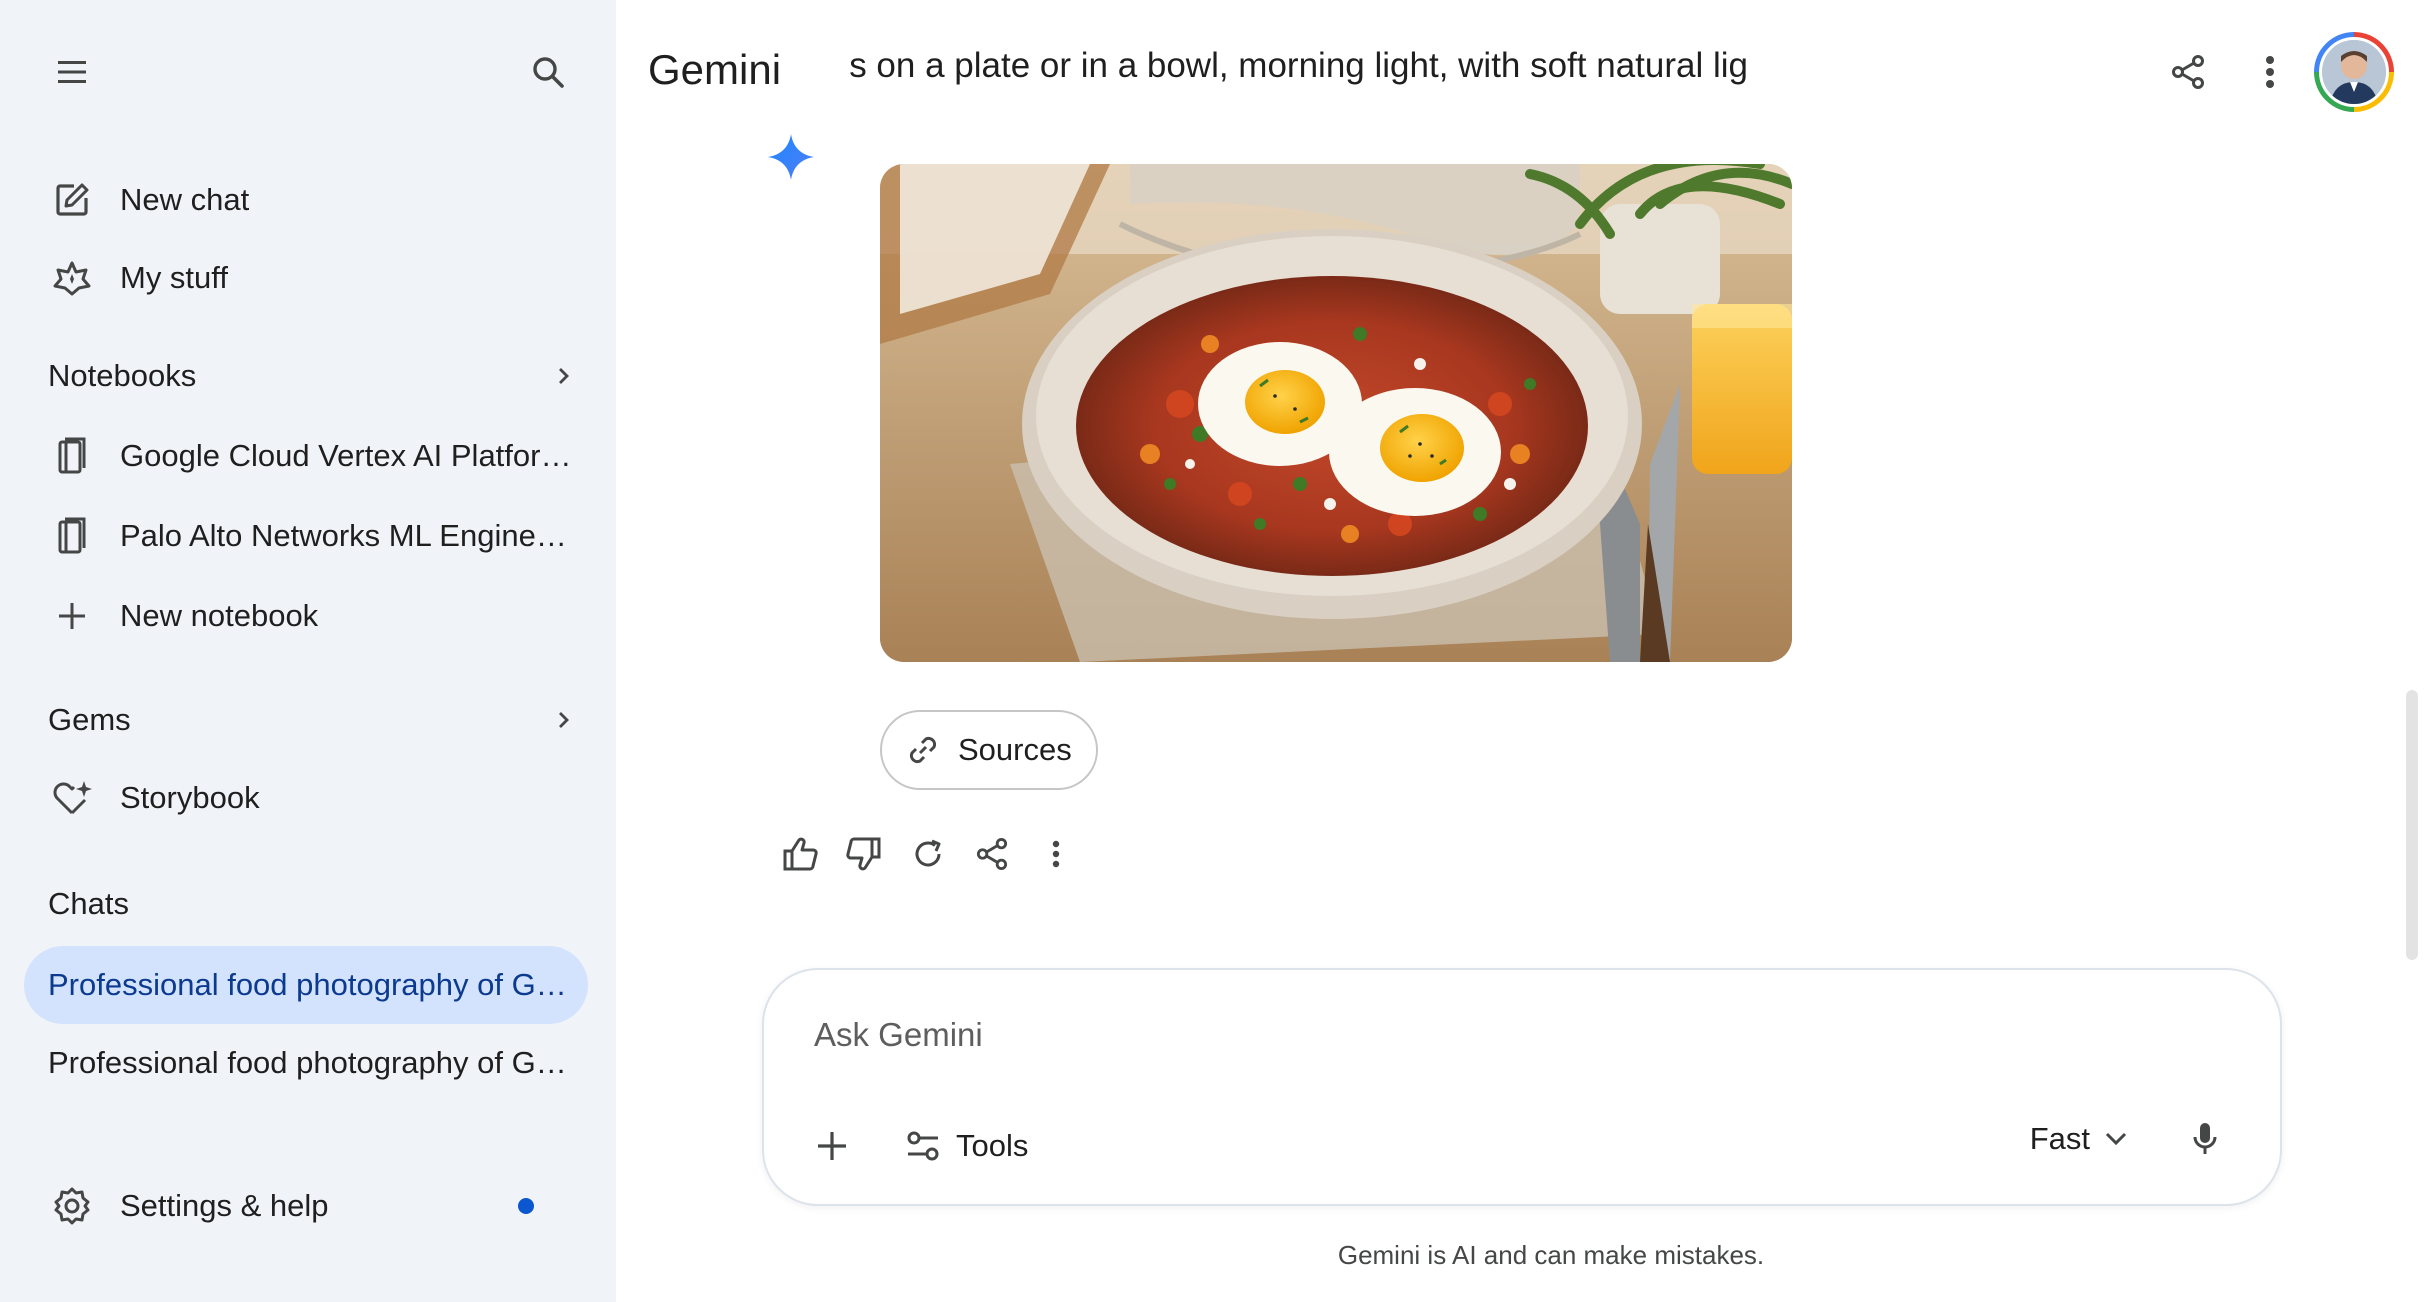 Image resolution: width=2426 pixels, height=1302 pixels. Describe the element at coordinates (548, 72) in the screenshot. I see `search-icon` at that location.